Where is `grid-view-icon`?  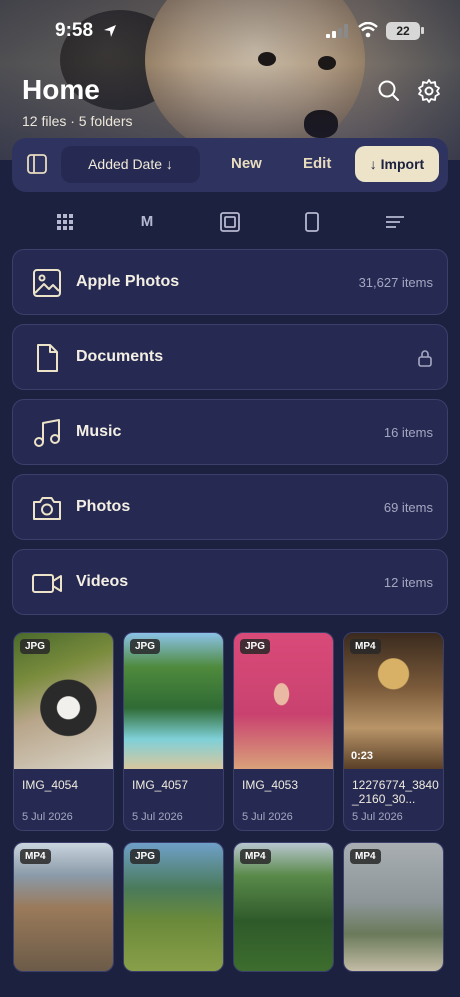
grid-view-icon is located at coordinates (65, 222).